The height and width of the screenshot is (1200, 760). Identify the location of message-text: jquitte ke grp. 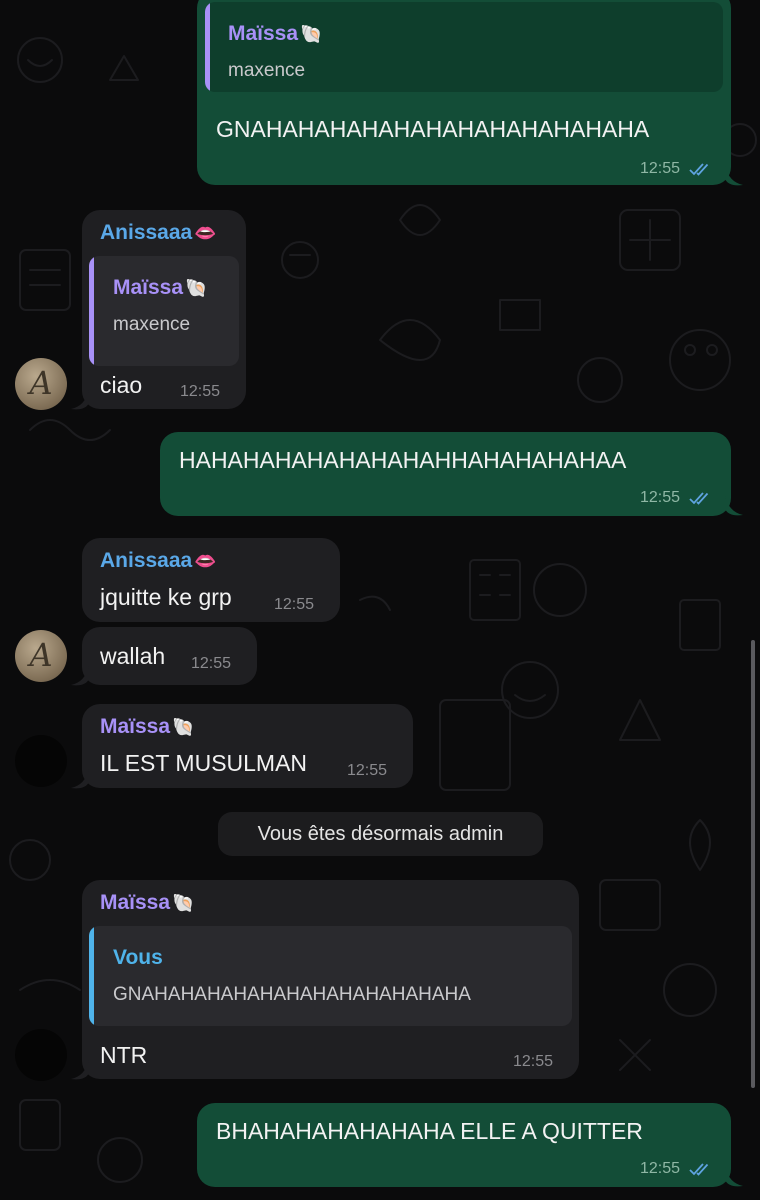
(166, 597).